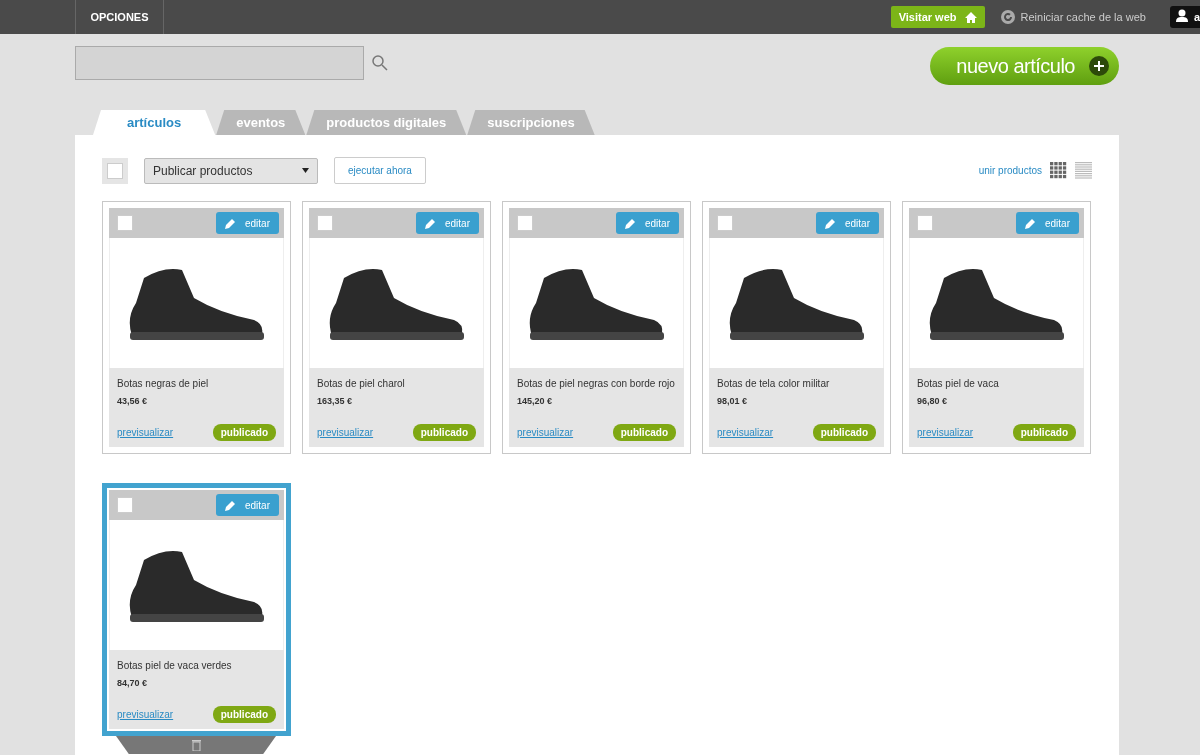 This screenshot has height=755, width=1200. I want to click on product-name: Botas de piel charol, so click(361, 384).